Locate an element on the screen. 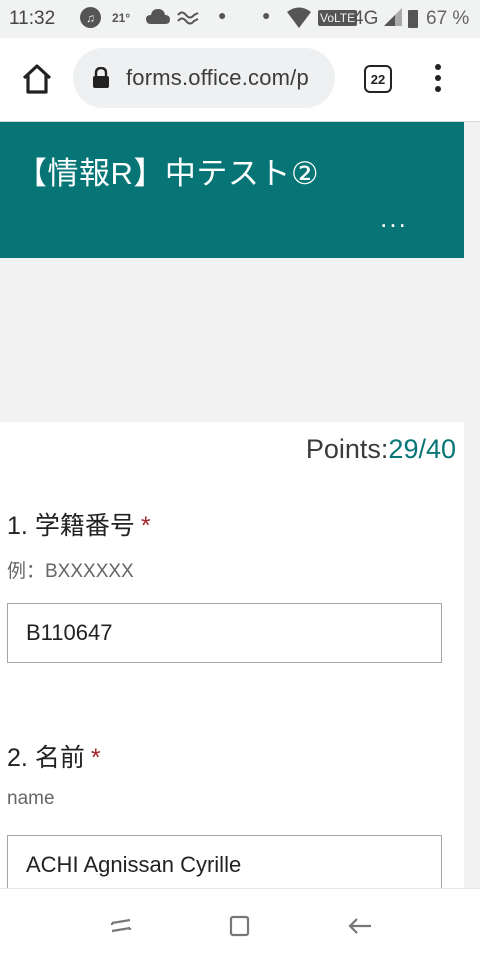  battery-icon is located at coordinates (413, 19).